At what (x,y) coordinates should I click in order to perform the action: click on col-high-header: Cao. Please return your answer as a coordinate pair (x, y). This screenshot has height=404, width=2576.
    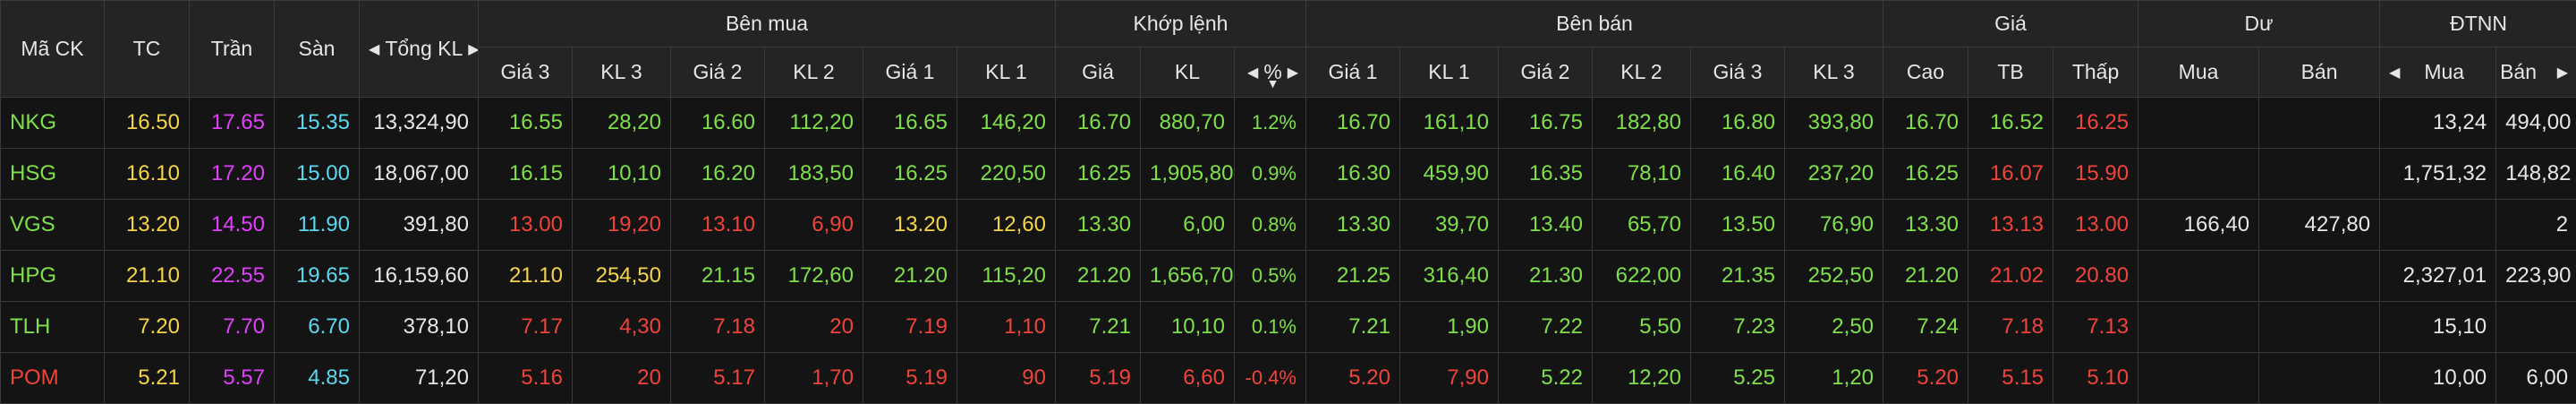
    Looking at the image, I should click on (1925, 72).